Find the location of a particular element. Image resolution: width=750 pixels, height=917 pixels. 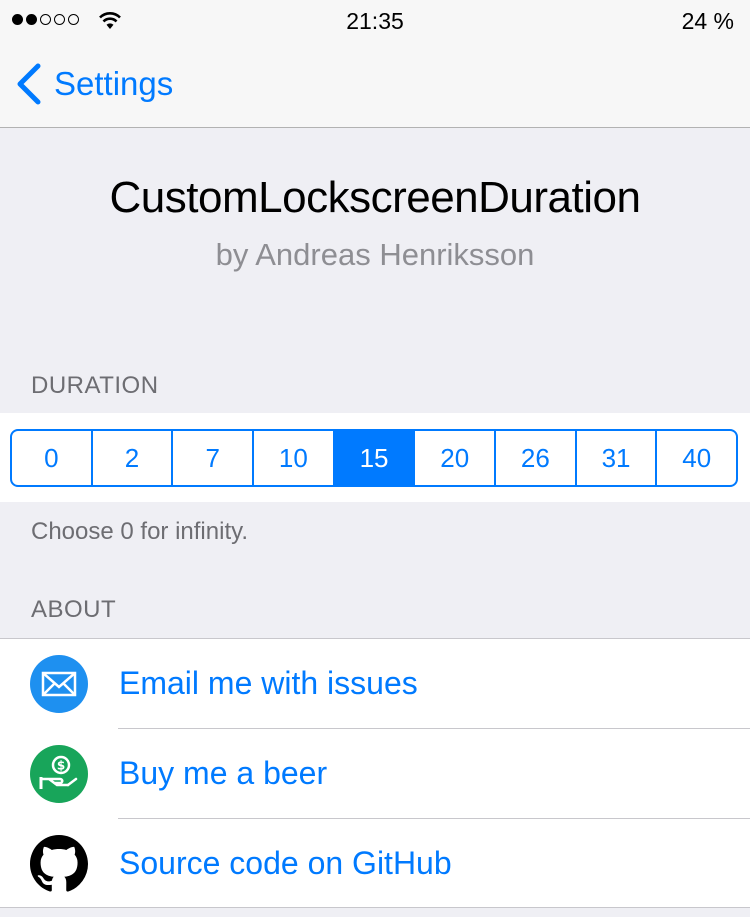

duration-option-20: 20 is located at coordinates (453, 458).